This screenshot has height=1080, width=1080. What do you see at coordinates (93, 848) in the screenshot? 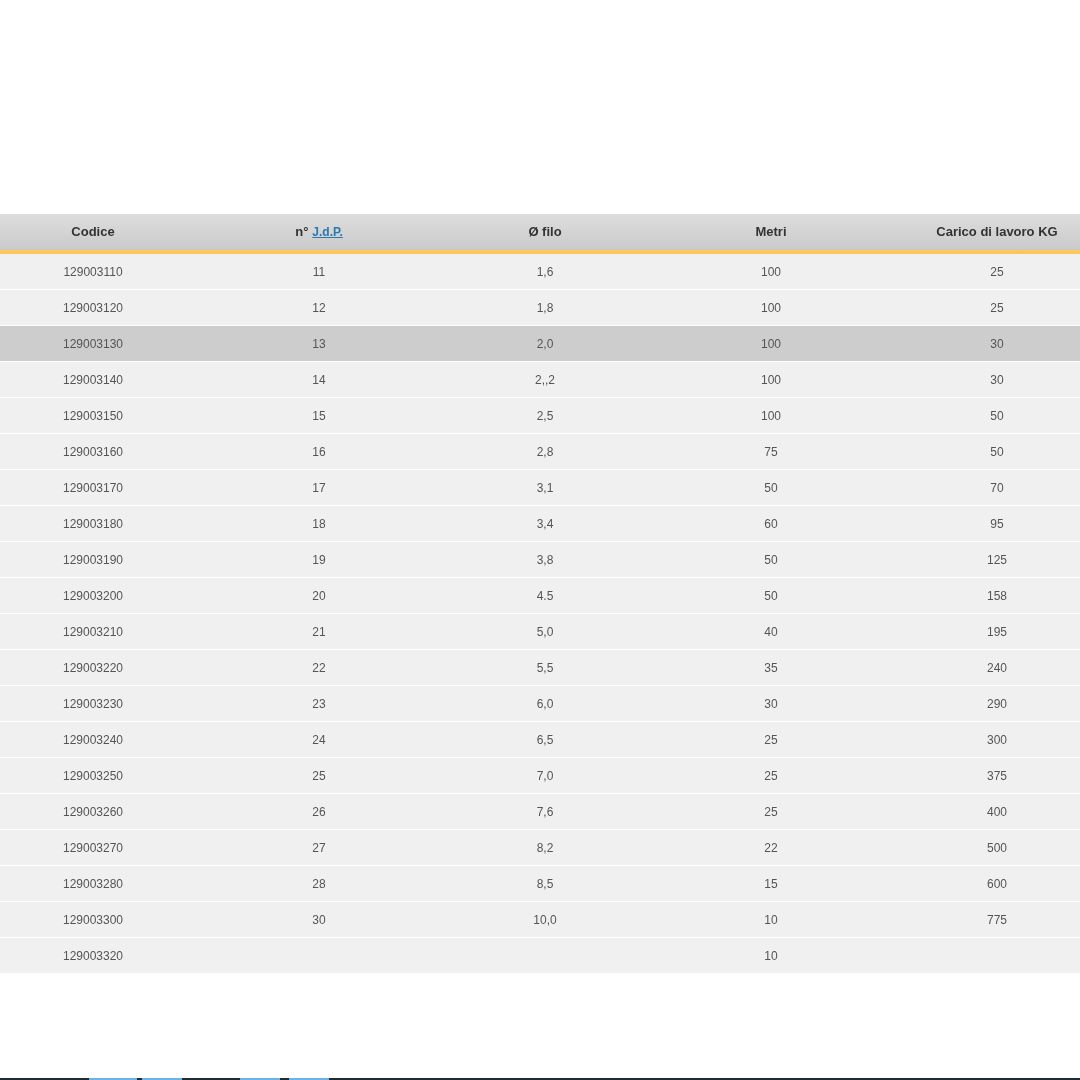
I see `table-cell-text: 129003270` at bounding box center [93, 848].